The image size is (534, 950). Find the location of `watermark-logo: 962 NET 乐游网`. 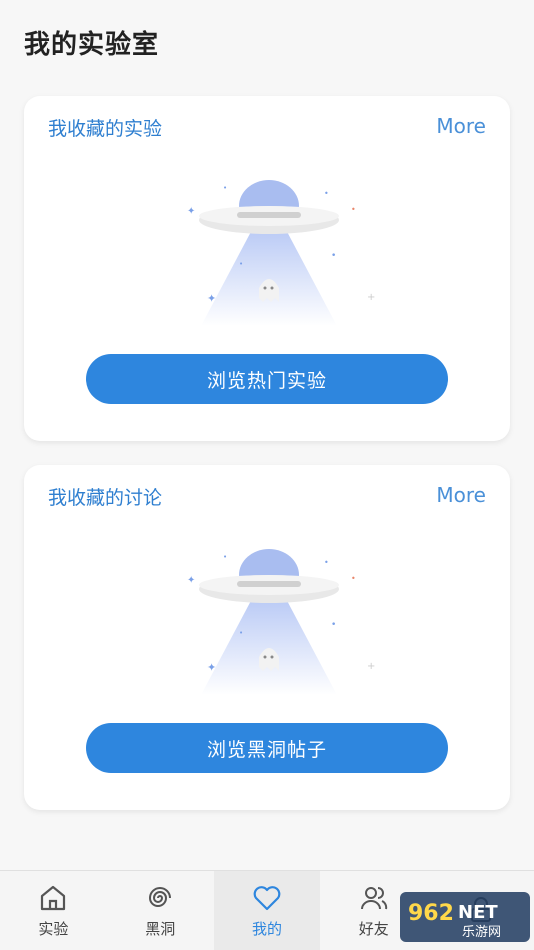

watermark-logo: 962 NET 乐游网 is located at coordinates (465, 917).